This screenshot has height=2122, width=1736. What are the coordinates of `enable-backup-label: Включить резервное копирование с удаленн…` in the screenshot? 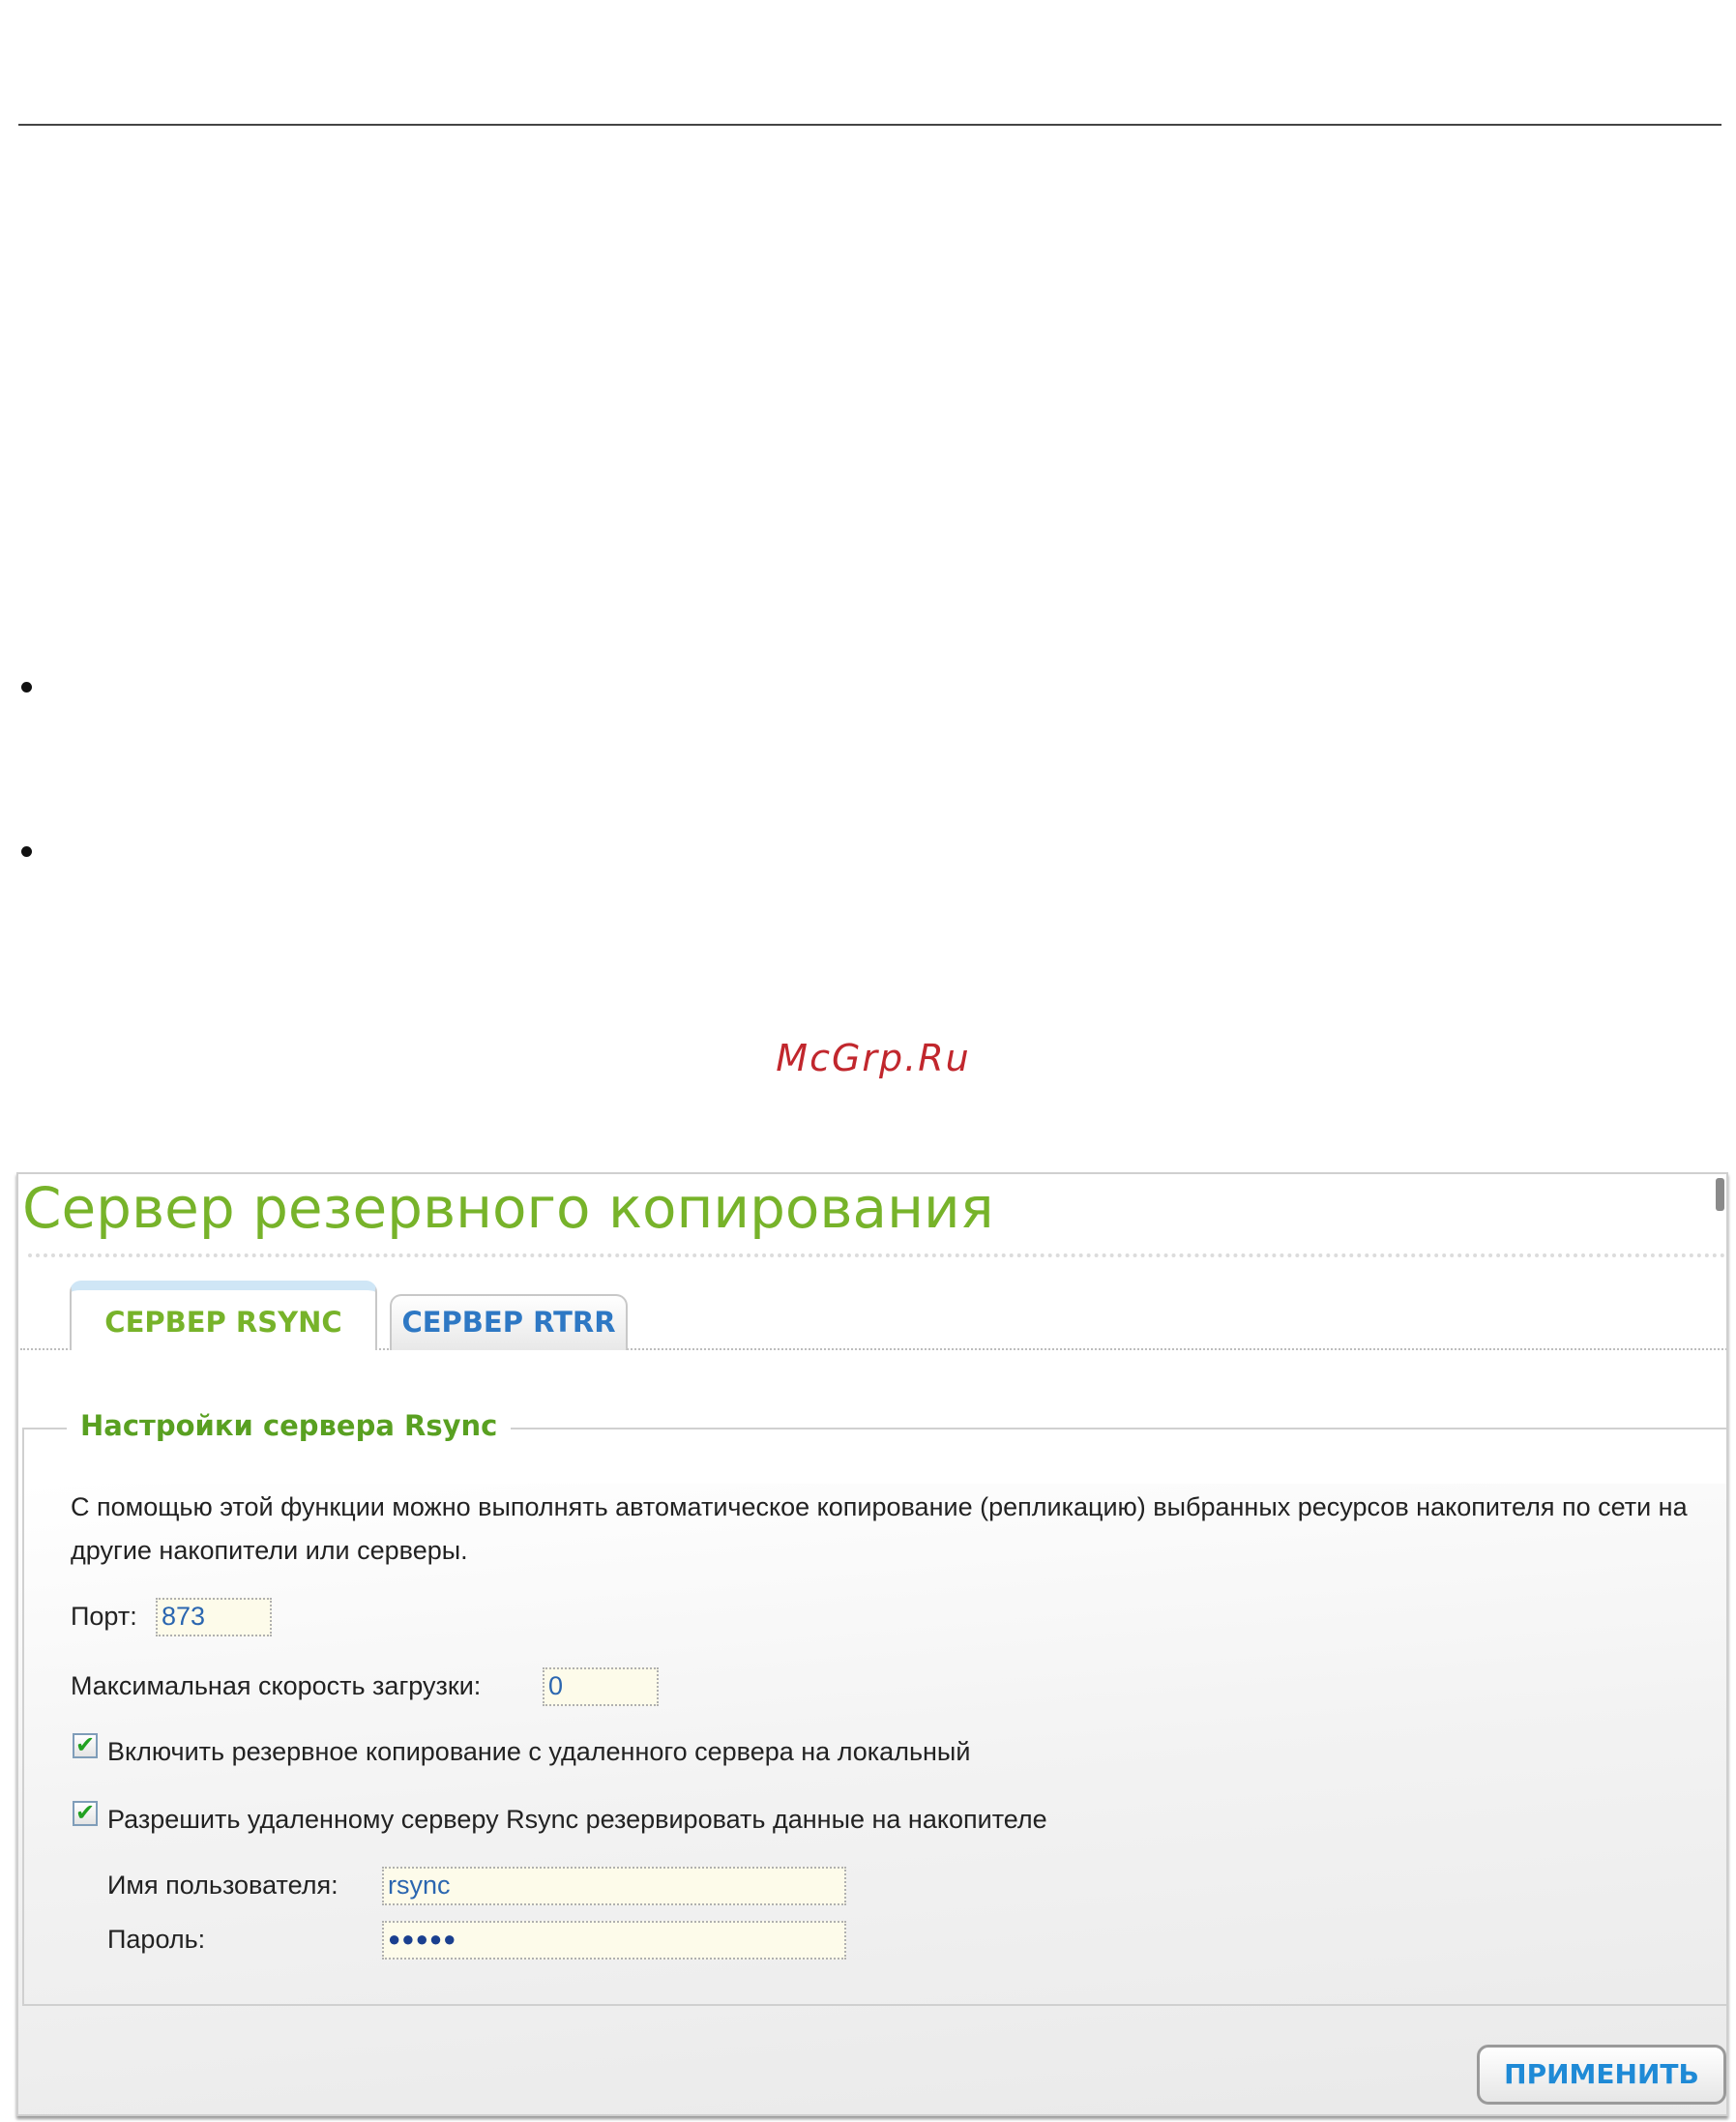 It's located at (539, 1751).